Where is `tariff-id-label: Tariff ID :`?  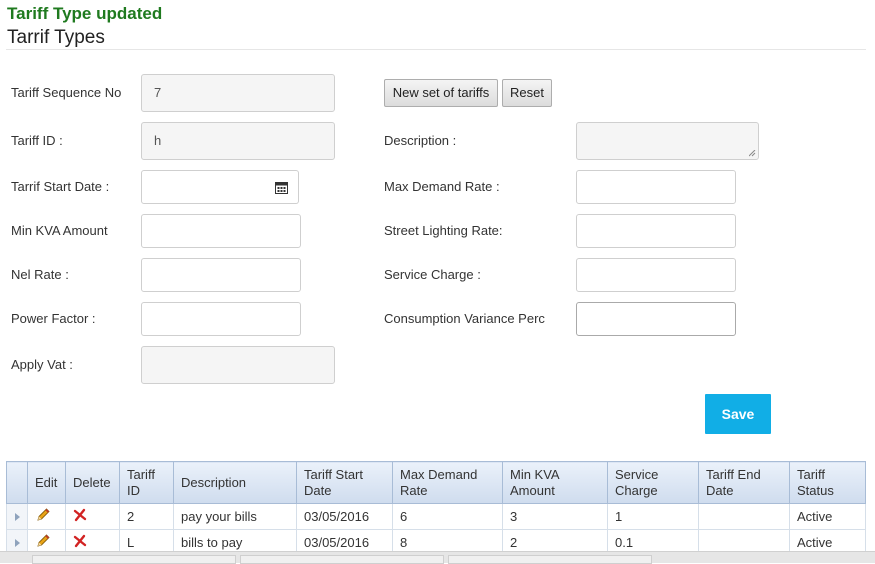
tariff-id-label: Tariff ID : is located at coordinates (37, 140).